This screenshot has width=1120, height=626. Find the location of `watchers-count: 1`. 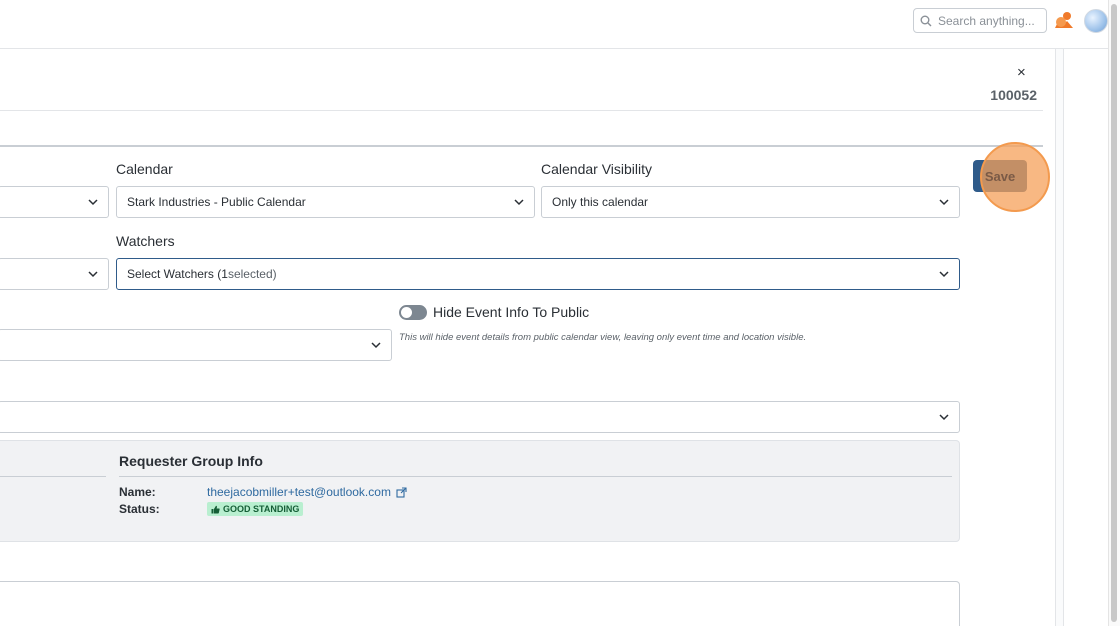

watchers-count: 1 is located at coordinates (224, 274).